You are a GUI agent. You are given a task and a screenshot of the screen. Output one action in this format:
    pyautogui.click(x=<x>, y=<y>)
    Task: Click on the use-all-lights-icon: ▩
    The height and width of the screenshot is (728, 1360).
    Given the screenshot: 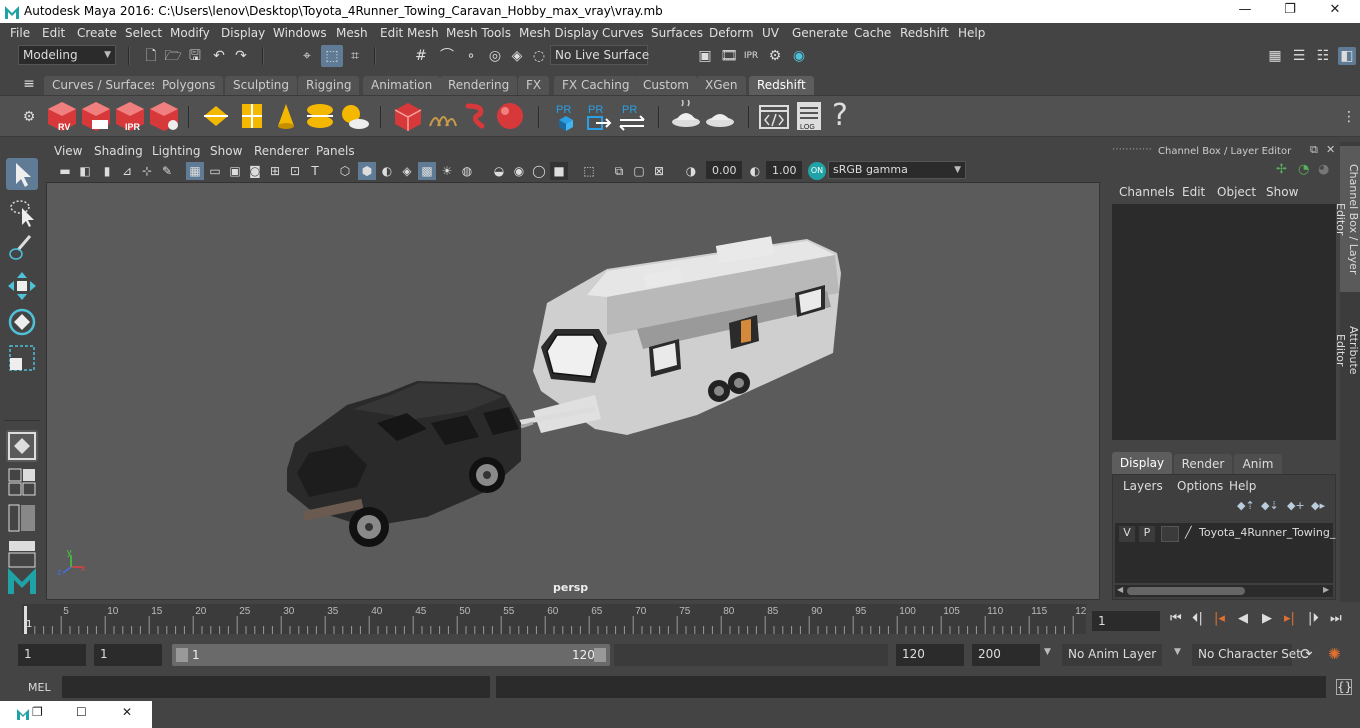 What is the action you would take?
    pyautogui.click(x=427, y=171)
    